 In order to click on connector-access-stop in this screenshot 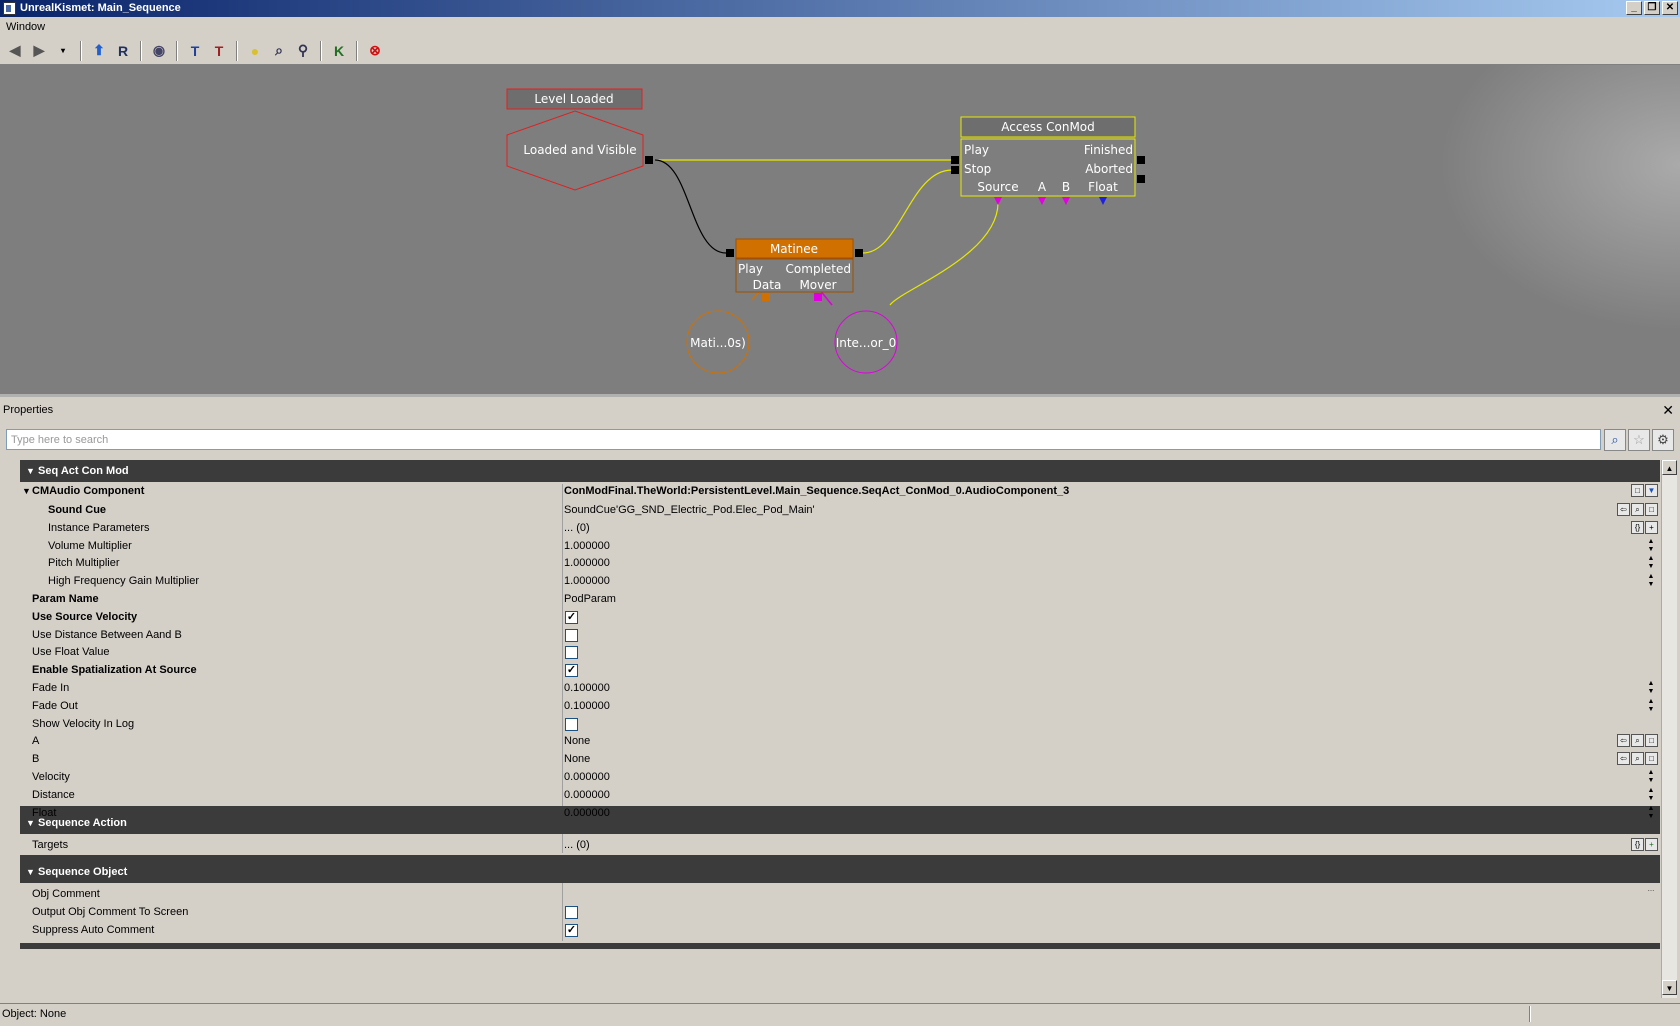, I will do `click(955, 170)`.